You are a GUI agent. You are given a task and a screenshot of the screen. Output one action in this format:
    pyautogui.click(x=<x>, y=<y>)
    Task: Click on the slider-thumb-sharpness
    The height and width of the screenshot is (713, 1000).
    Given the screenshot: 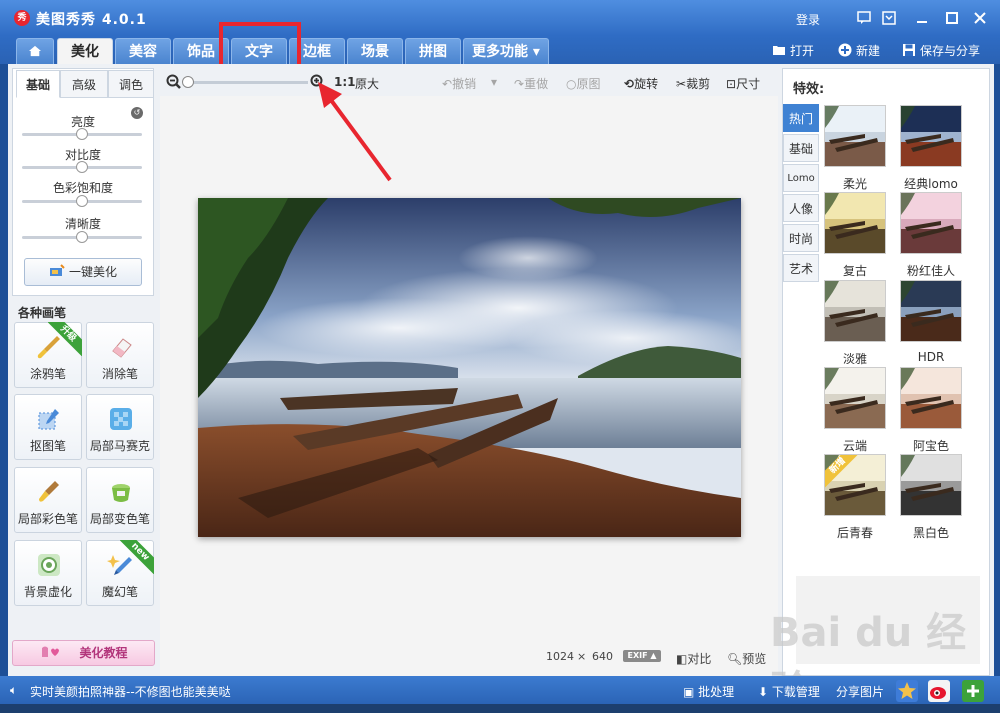 What is the action you would take?
    pyautogui.click(x=82, y=237)
    